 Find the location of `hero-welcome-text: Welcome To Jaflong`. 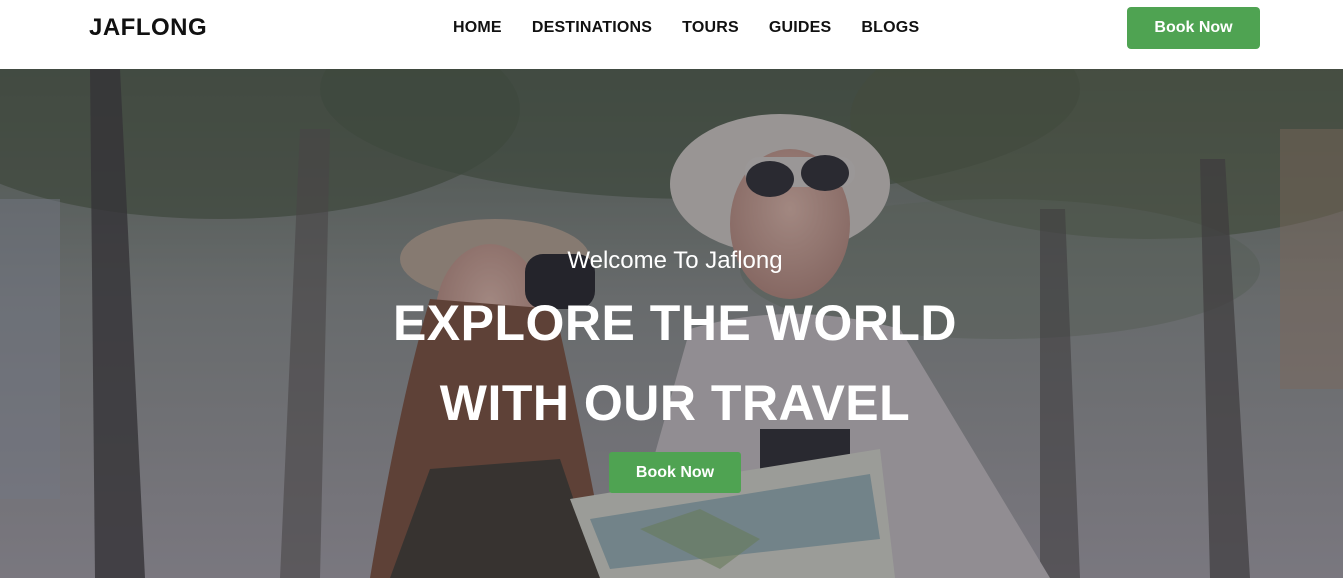

hero-welcome-text: Welcome To Jaflong is located at coordinates (675, 260).